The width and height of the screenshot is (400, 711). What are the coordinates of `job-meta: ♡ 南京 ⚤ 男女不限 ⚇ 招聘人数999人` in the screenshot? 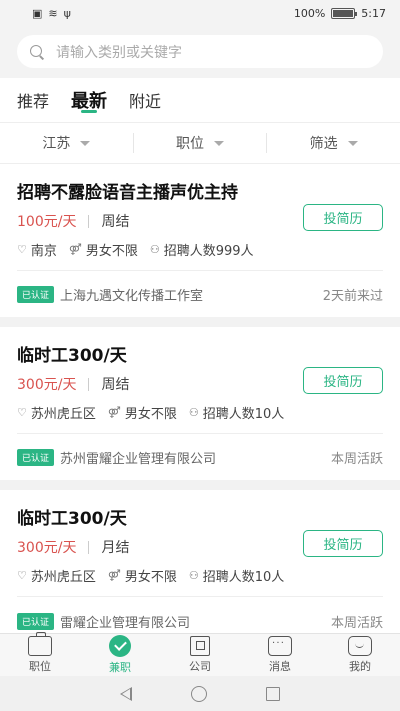 It's located at (141, 249).